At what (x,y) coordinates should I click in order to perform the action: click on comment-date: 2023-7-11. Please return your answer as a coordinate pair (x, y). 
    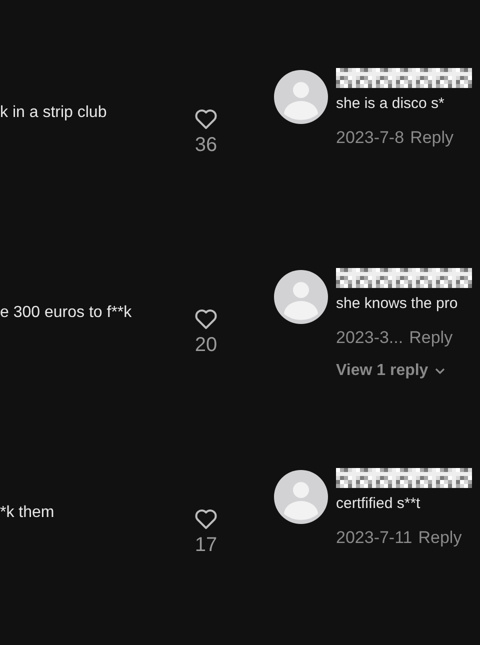
    Looking at the image, I should click on (374, 538).